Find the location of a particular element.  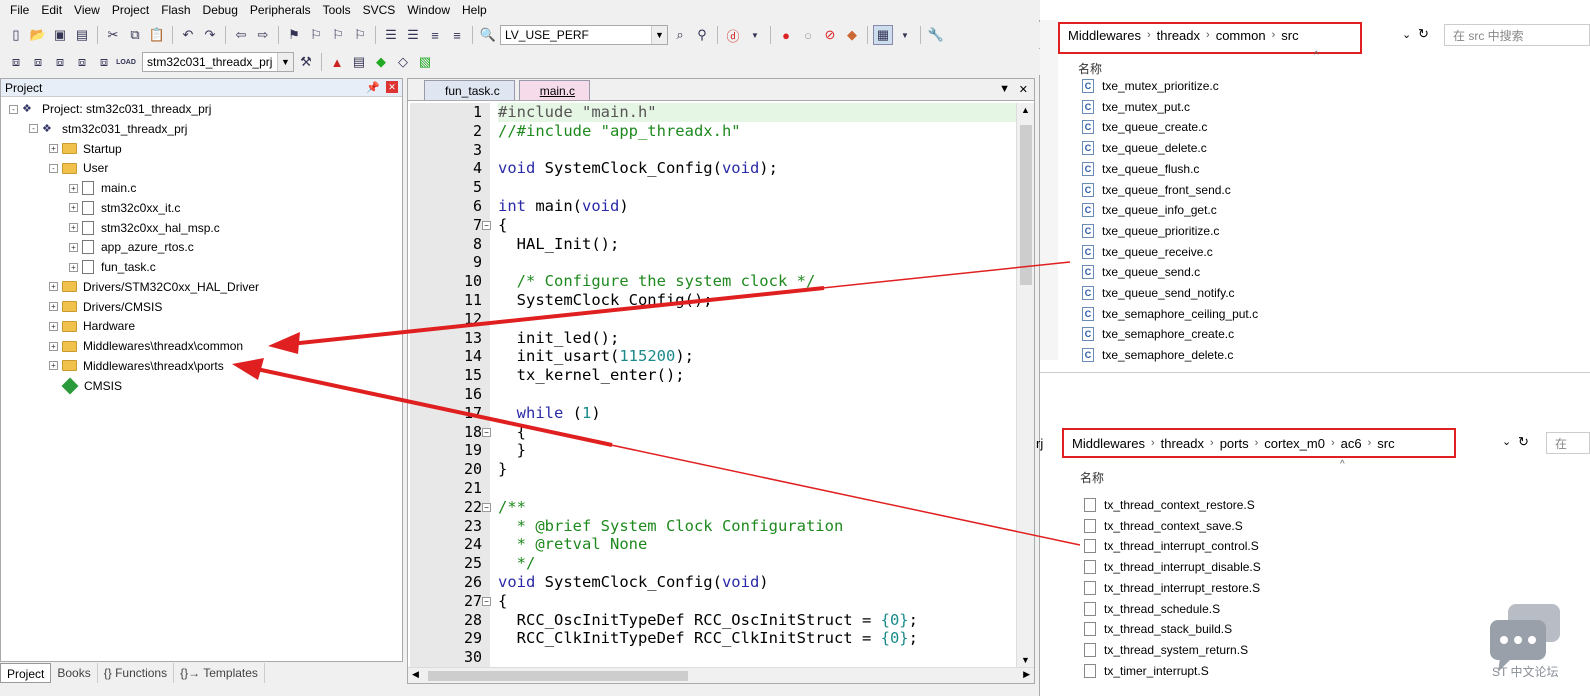

download-icon: LOAD is located at coordinates (126, 62).